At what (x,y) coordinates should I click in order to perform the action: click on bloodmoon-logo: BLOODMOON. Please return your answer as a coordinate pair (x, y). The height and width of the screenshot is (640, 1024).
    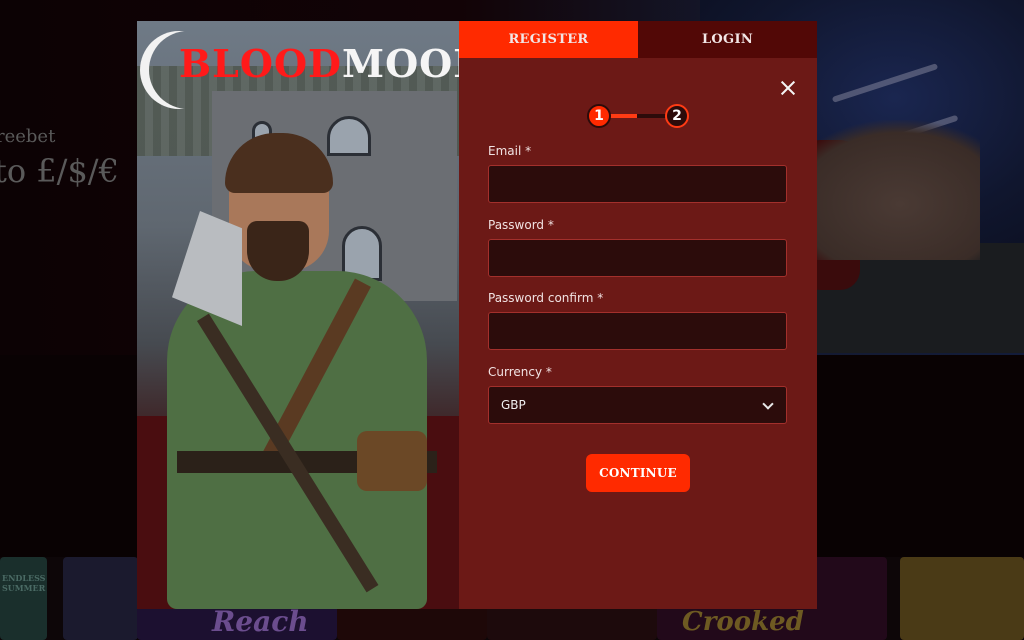
    Looking at the image, I should click on (304, 69).